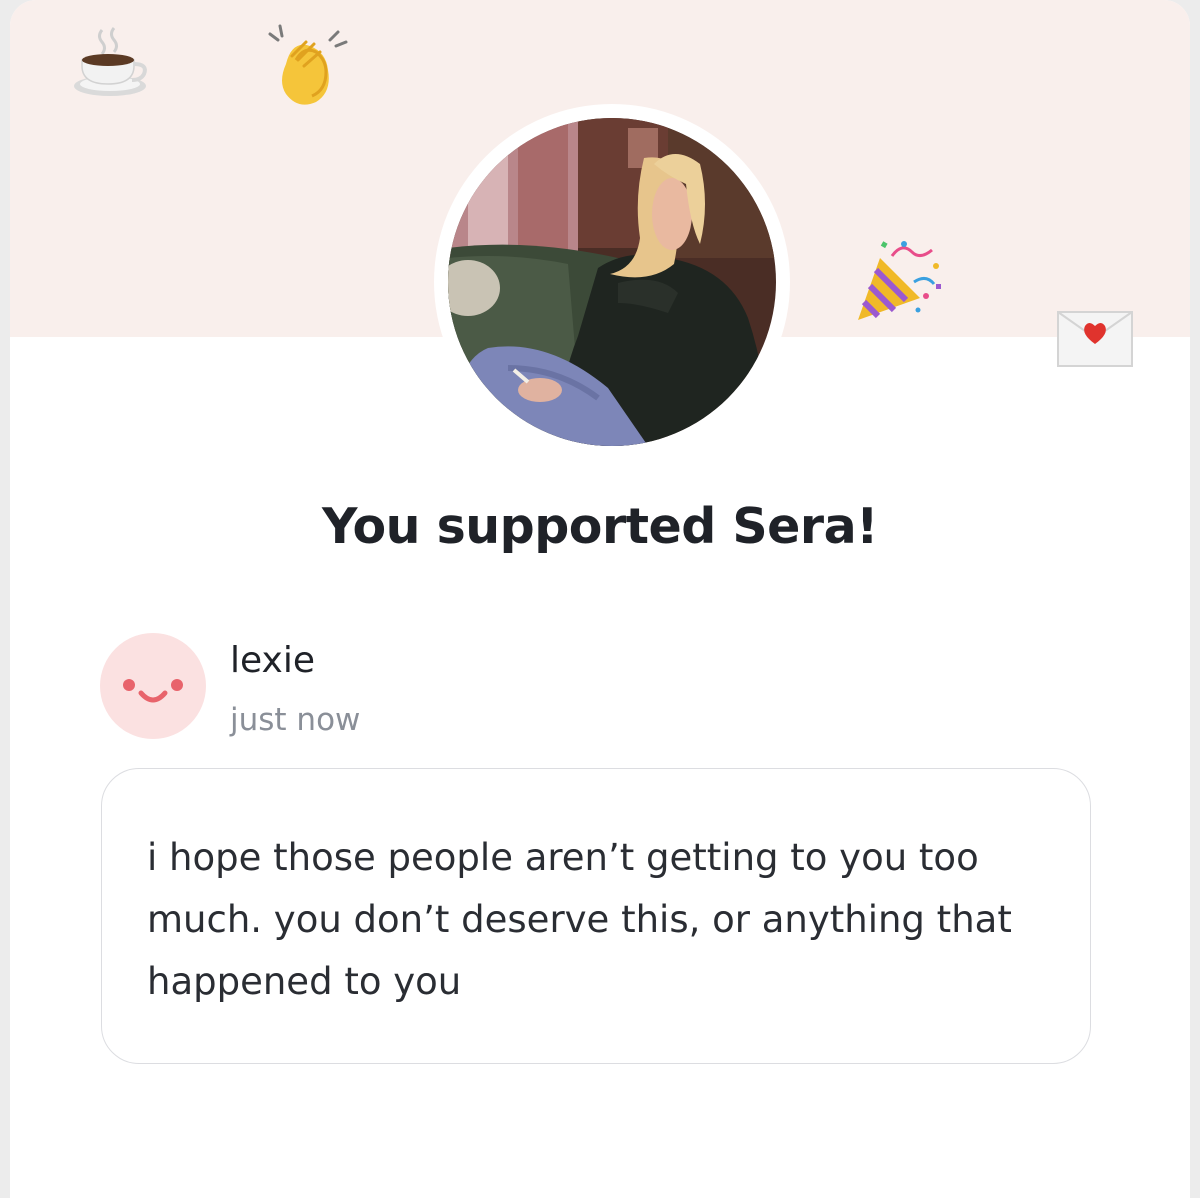  I want to click on smiley-face-icon, so click(153, 691).